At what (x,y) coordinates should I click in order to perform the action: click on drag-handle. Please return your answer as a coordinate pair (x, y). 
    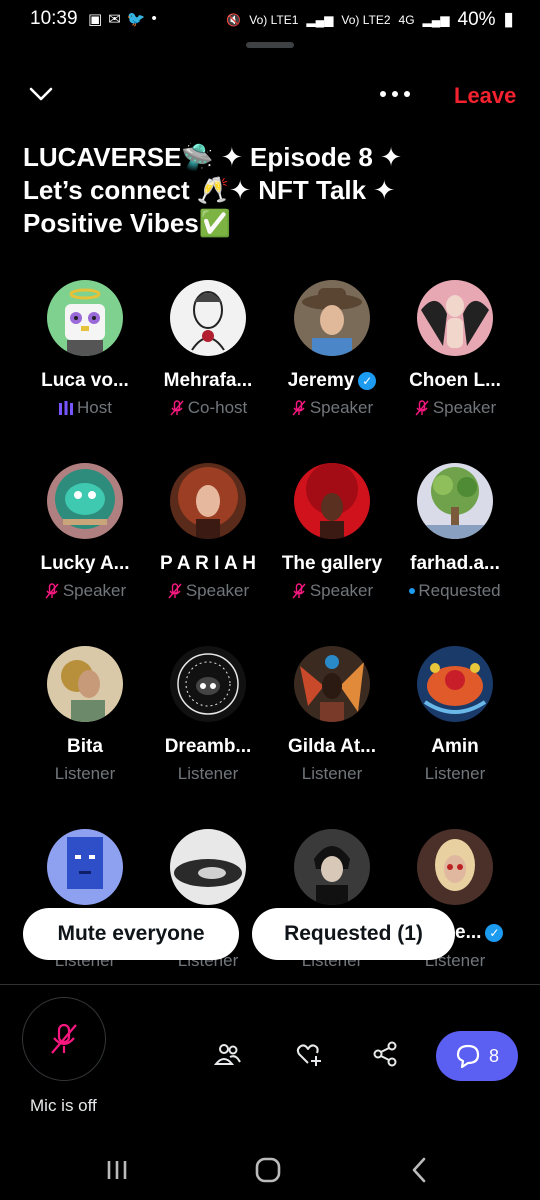
    Looking at the image, I should click on (270, 45).